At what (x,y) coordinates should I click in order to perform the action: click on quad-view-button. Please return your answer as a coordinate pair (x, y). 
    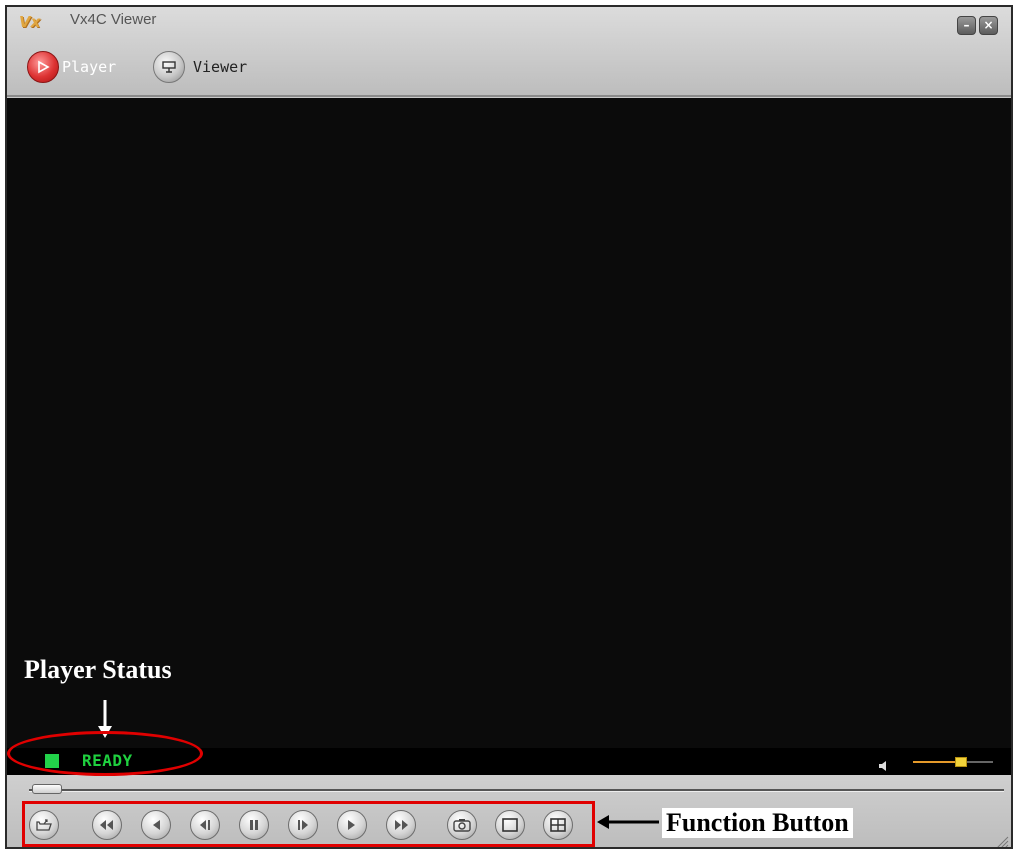
    Looking at the image, I should click on (558, 825).